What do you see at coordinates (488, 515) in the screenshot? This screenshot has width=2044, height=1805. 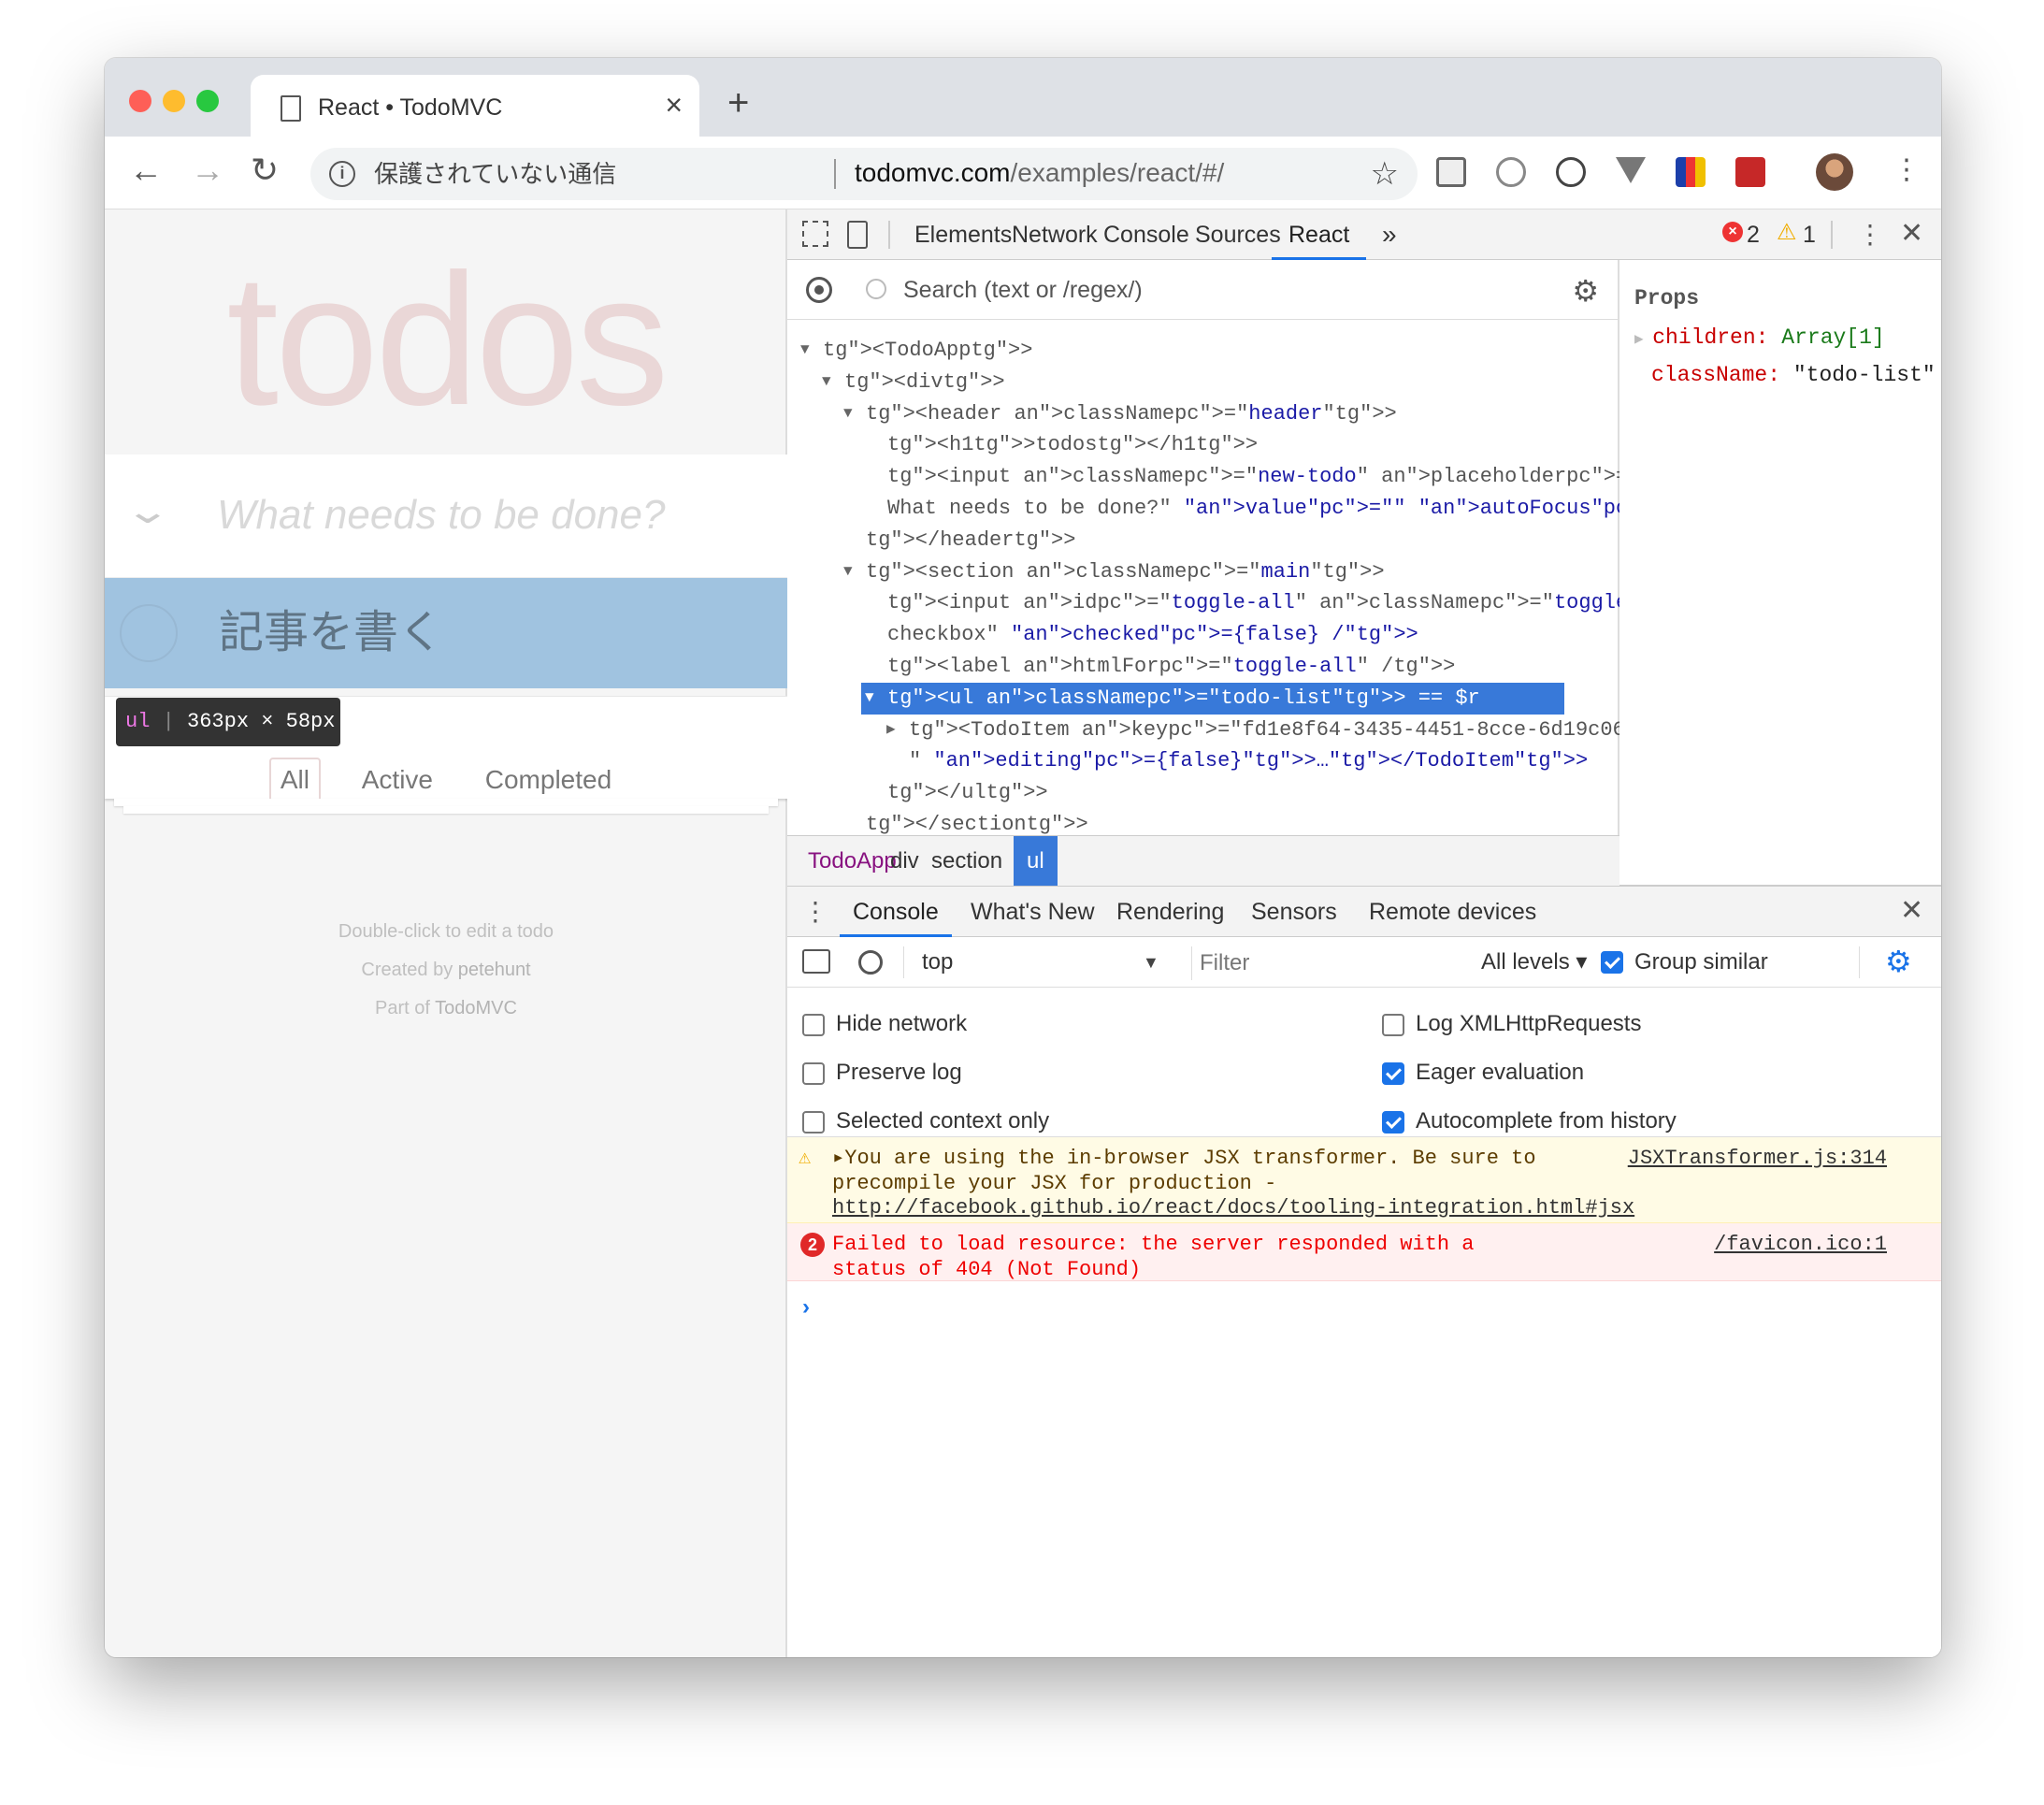 I see `new-todo-input` at bounding box center [488, 515].